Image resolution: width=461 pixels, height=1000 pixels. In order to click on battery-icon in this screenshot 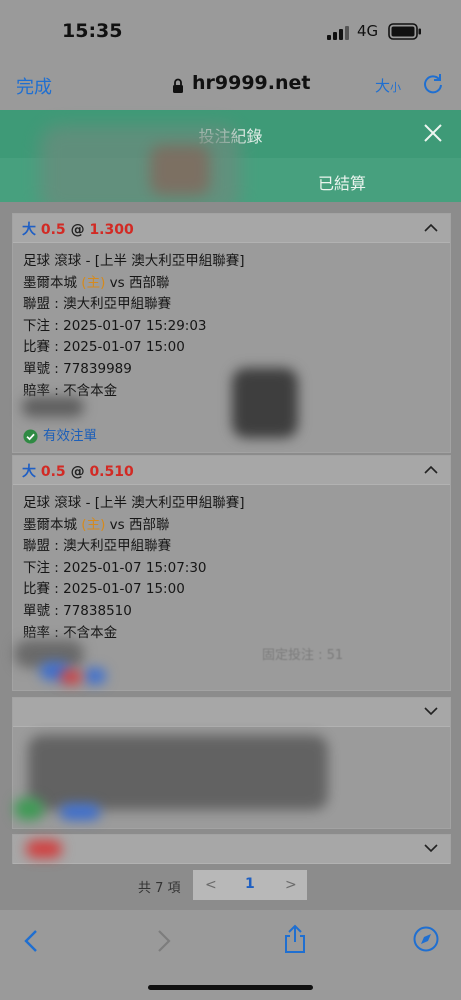, I will do `click(404, 31)`.